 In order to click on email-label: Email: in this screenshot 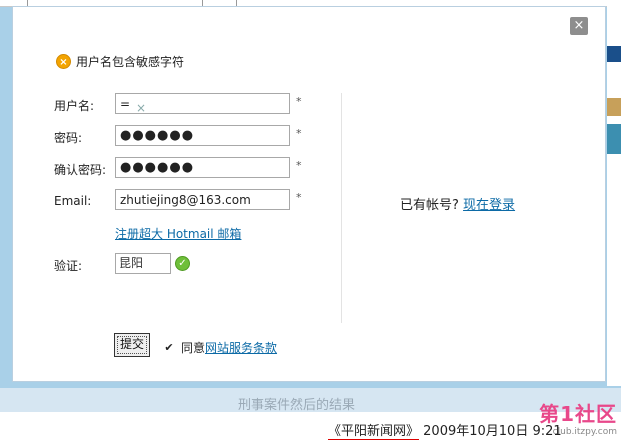, I will do `click(73, 201)`.